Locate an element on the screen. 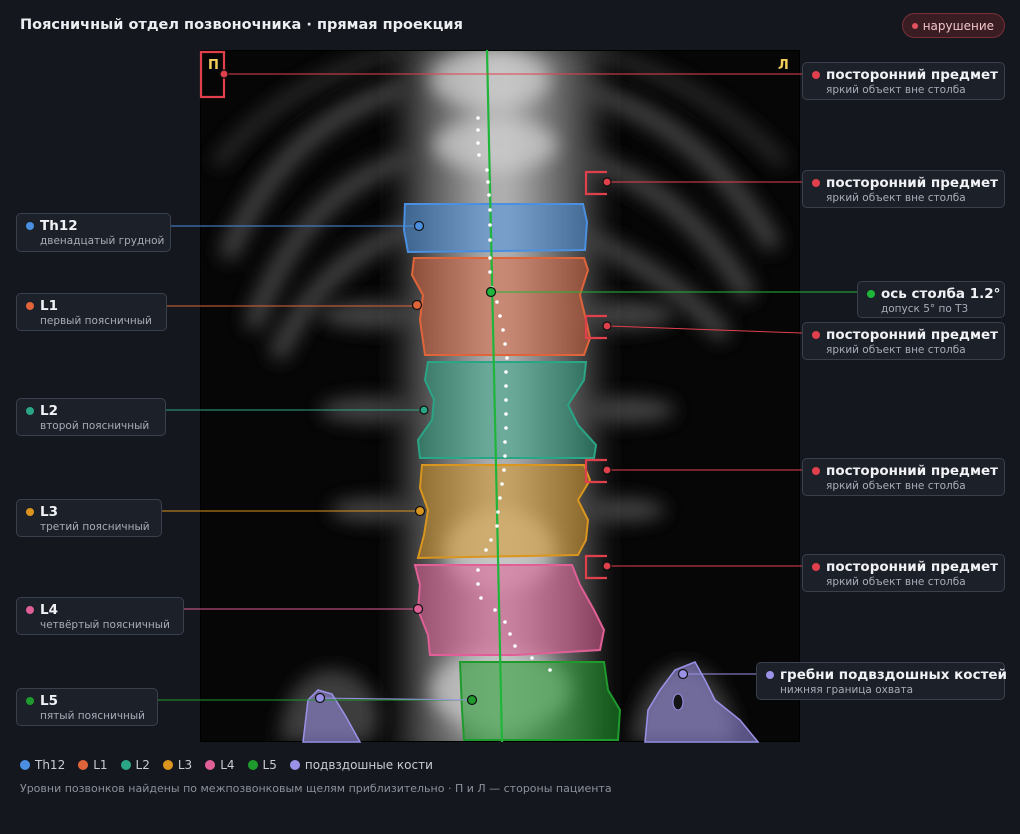 The width and height of the screenshot is (1020, 834). legend-iliac-label: подвздошные кости is located at coordinates (368, 765).